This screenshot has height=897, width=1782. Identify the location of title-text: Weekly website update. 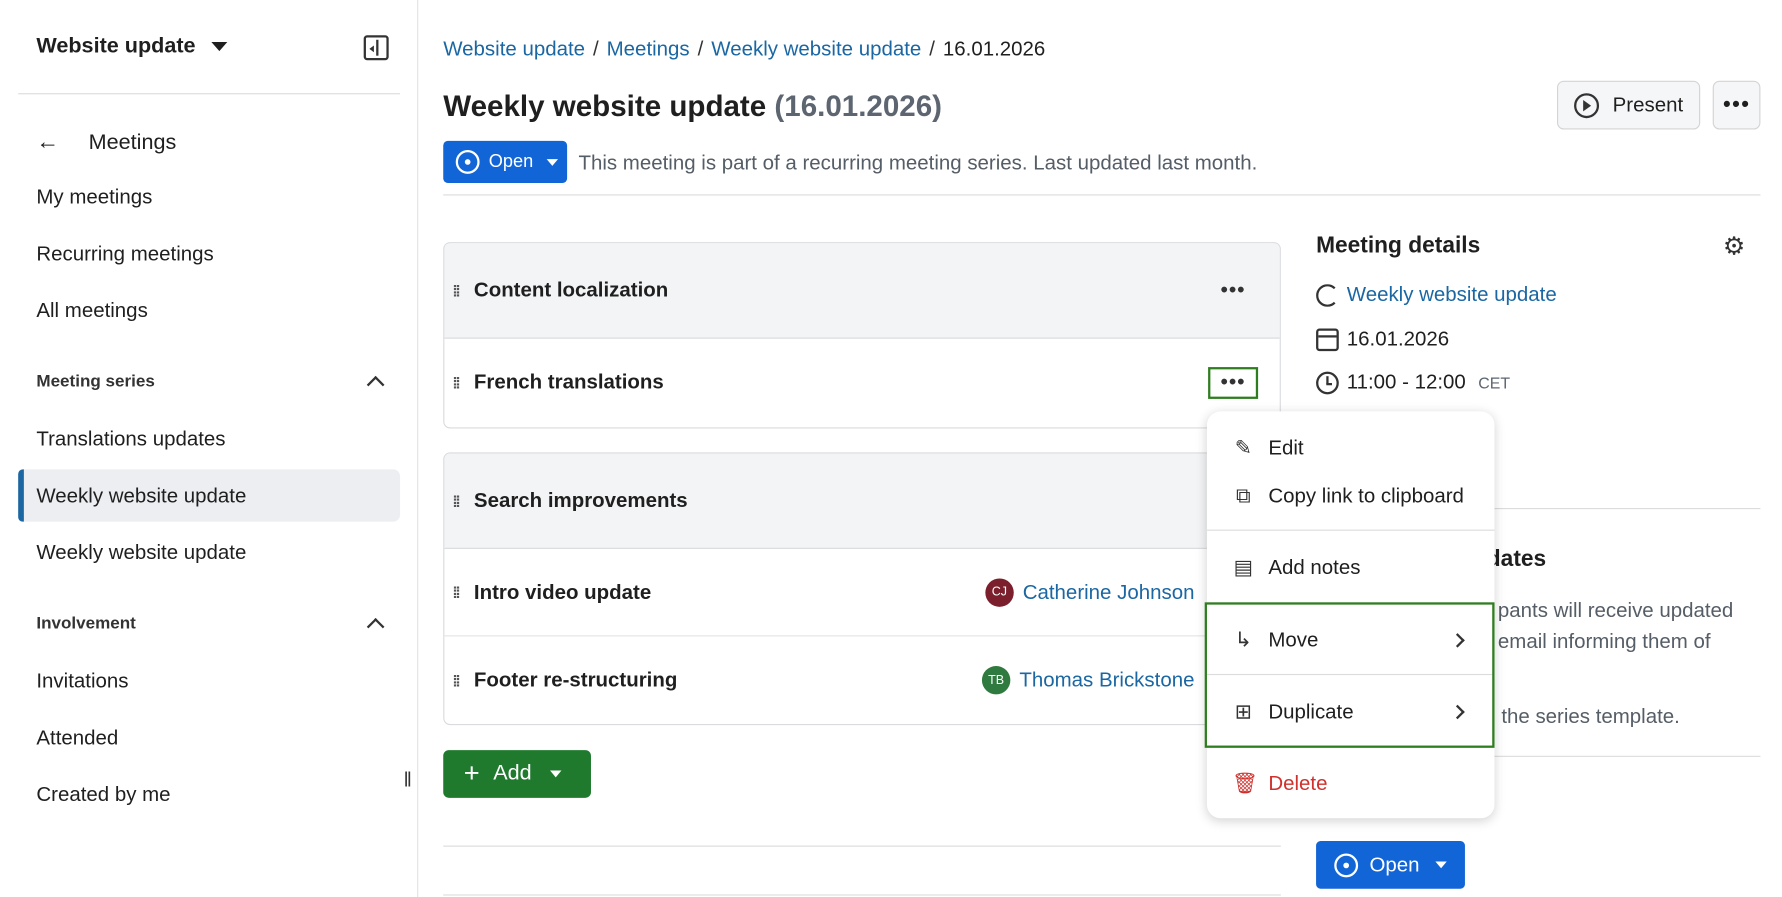
(605, 105).